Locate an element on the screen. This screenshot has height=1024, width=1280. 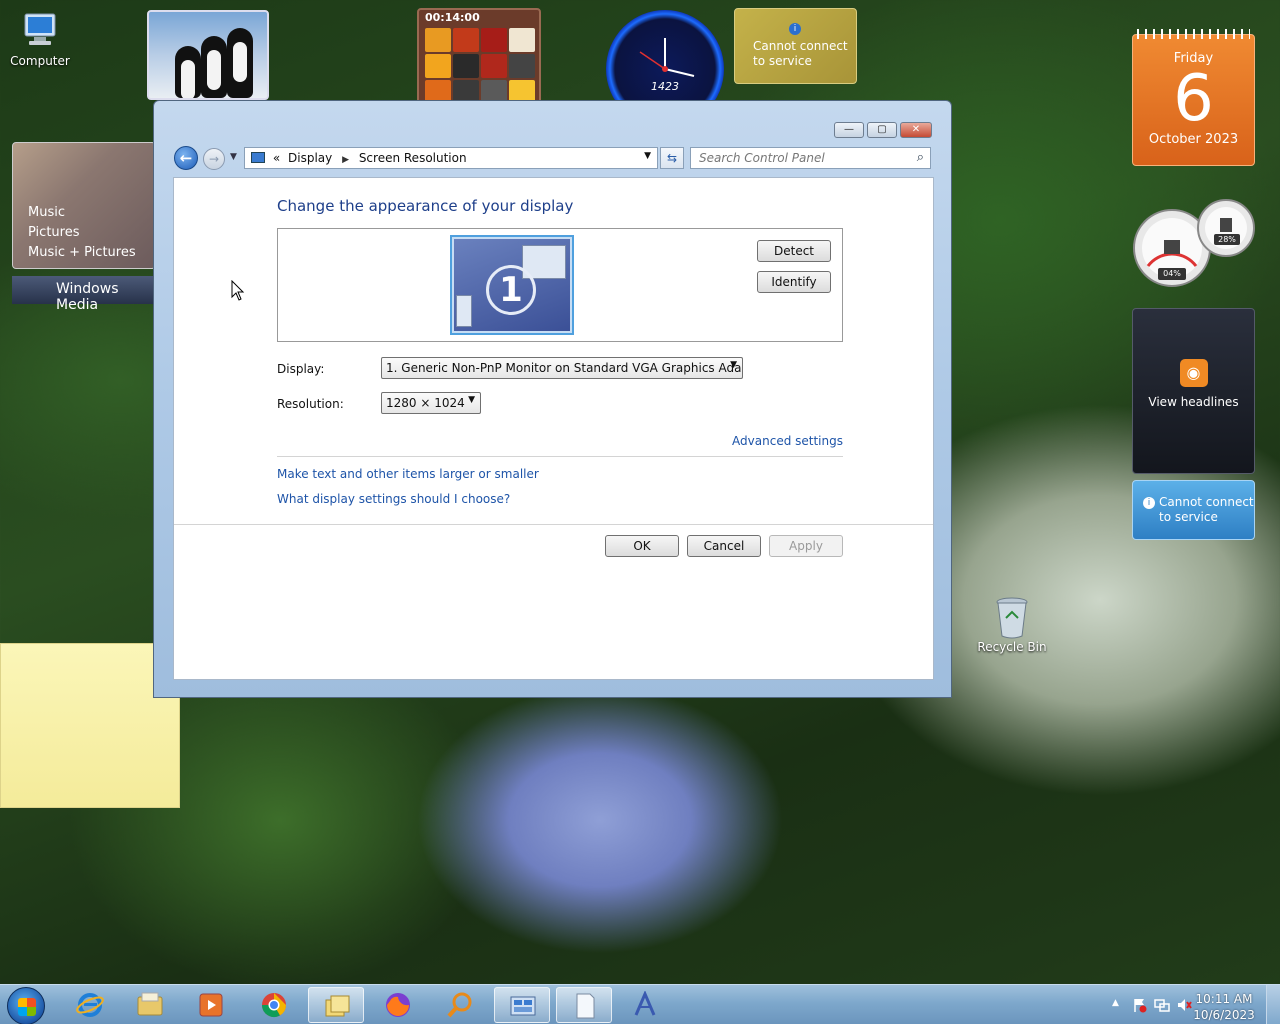
firefox-icon is located at coordinates (398, 1005).